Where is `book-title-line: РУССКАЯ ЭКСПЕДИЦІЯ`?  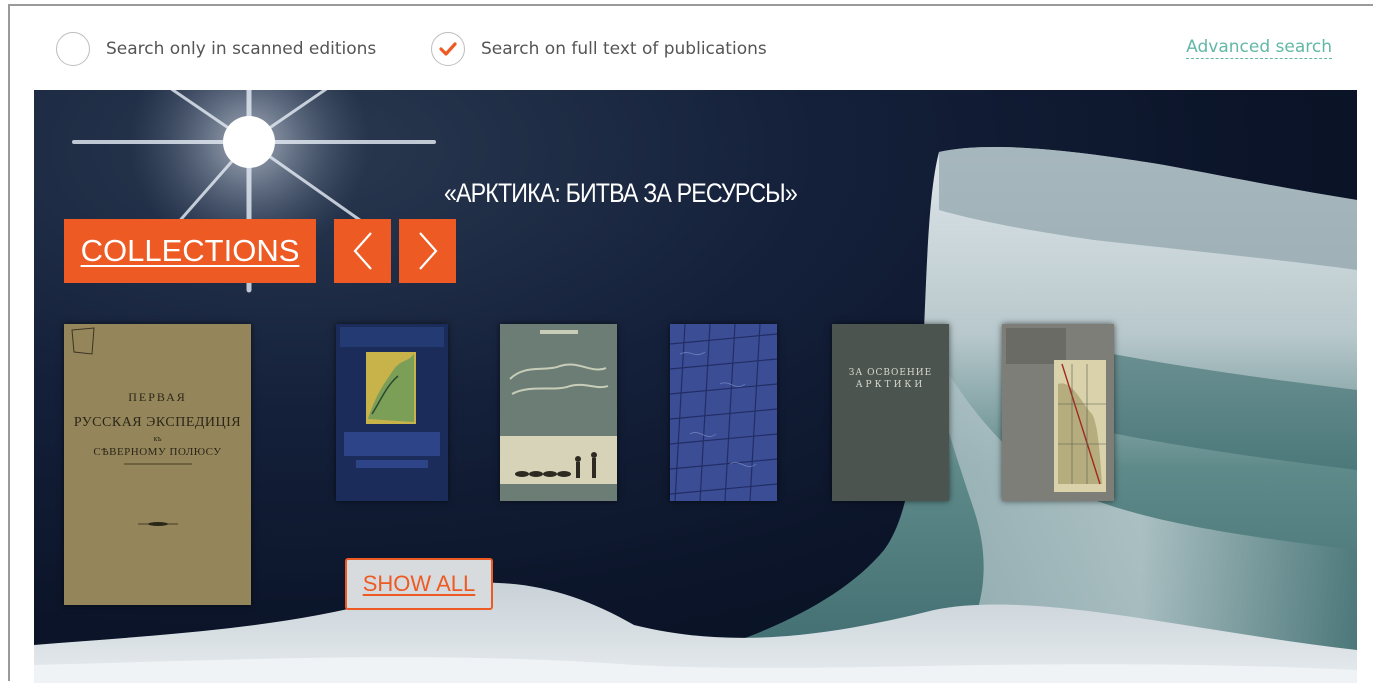 book-title-line: РУССКАЯ ЭКСПЕДИЦІЯ is located at coordinates (157, 422).